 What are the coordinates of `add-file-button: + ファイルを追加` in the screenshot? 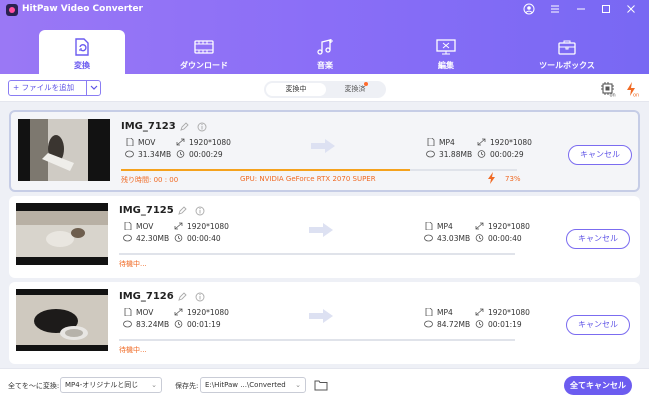 It's located at (54, 88).